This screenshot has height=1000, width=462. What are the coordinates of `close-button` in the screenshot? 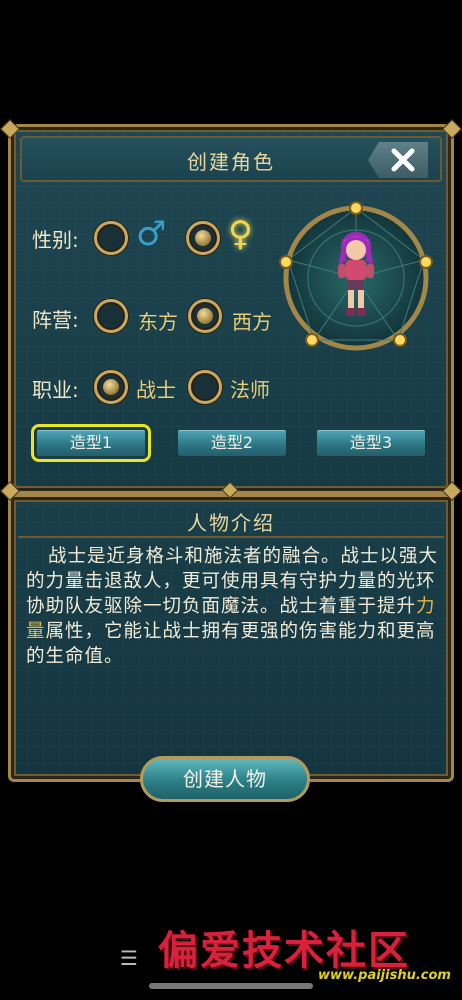 It's located at (398, 160).